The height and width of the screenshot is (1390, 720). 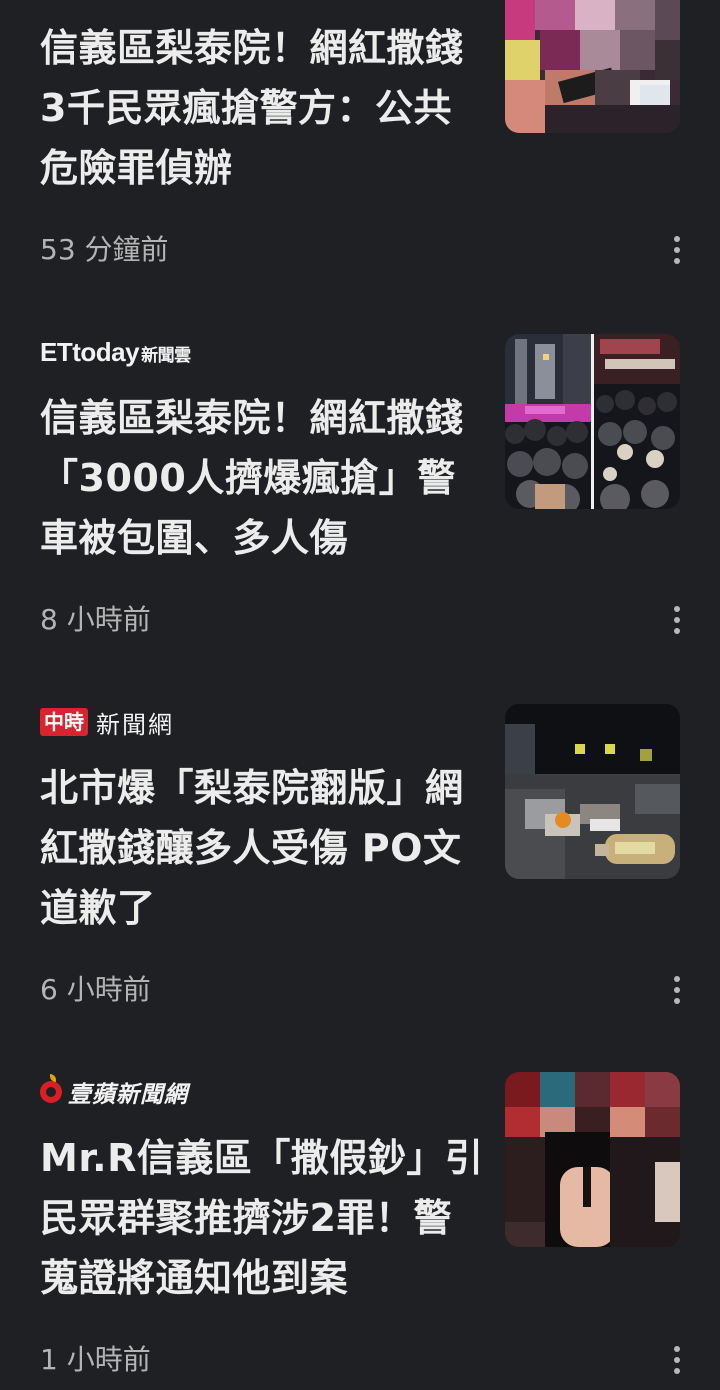 I want to click on timestamp: 1 小時前, so click(x=95, y=1359).